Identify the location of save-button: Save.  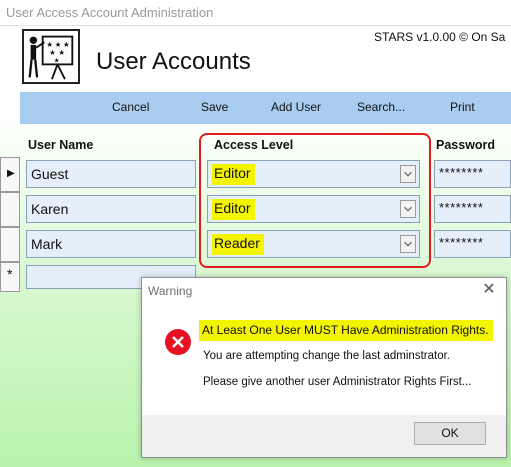
(214, 107).